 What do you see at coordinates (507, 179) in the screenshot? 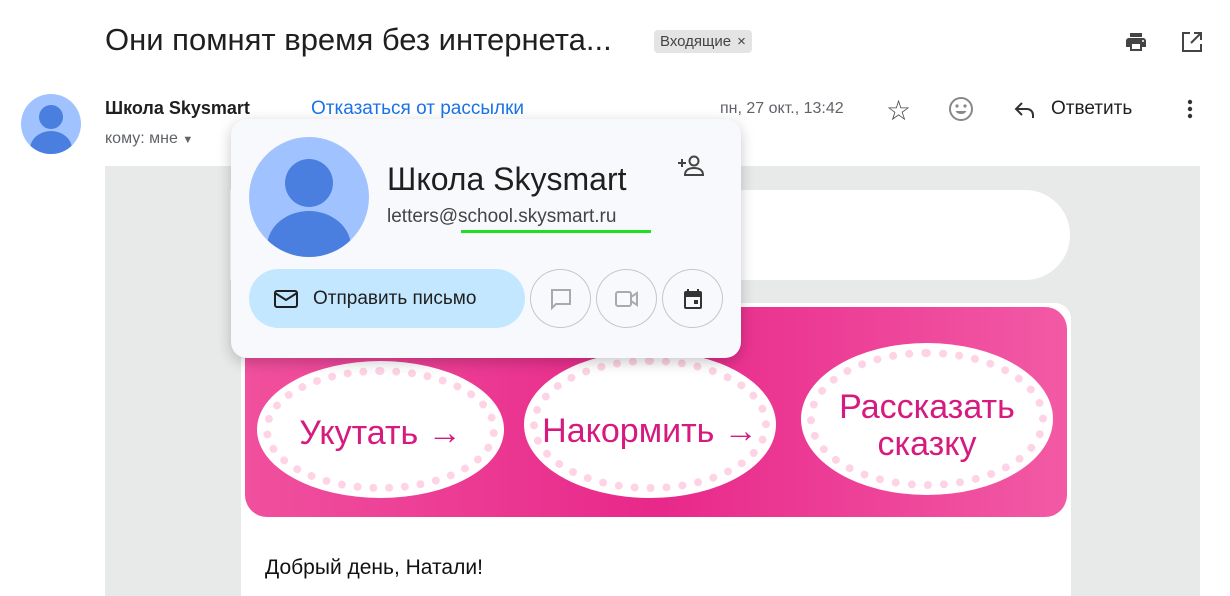
I see `contact-name: Школа Skysmart` at bounding box center [507, 179].